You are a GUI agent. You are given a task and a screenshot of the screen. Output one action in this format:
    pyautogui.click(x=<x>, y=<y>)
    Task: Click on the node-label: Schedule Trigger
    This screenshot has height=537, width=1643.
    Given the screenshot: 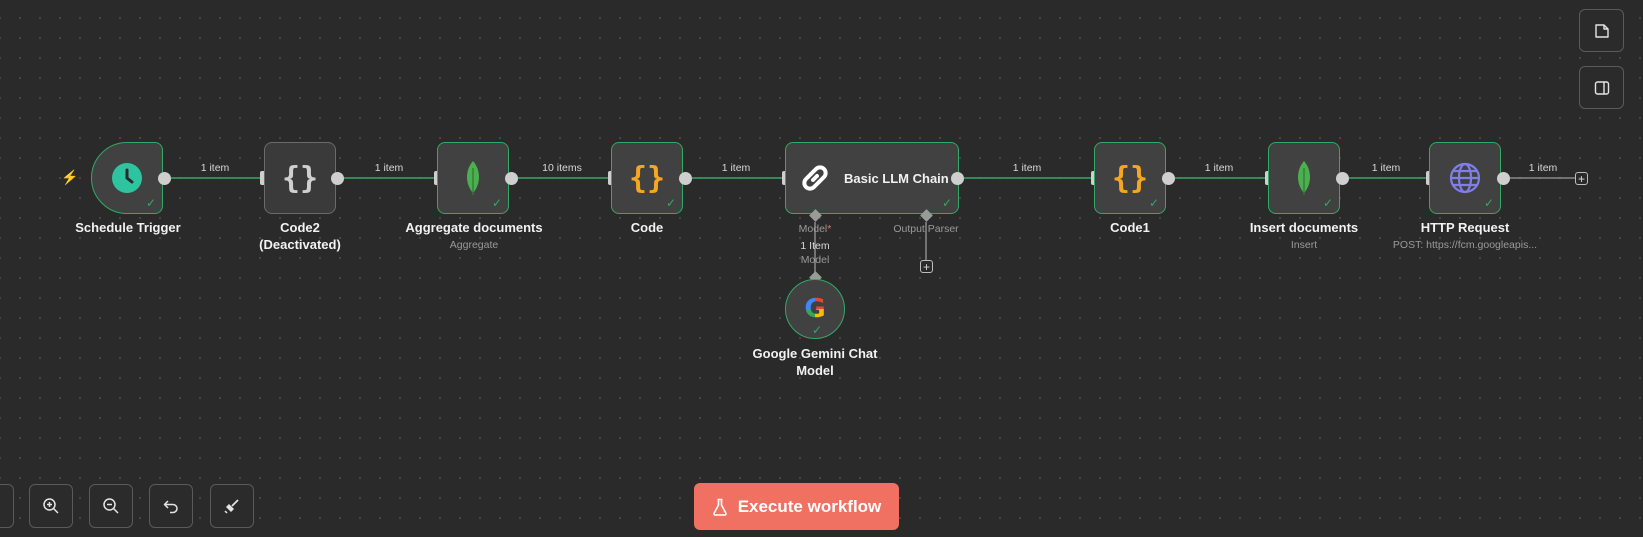 What is the action you would take?
    pyautogui.click(x=128, y=227)
    